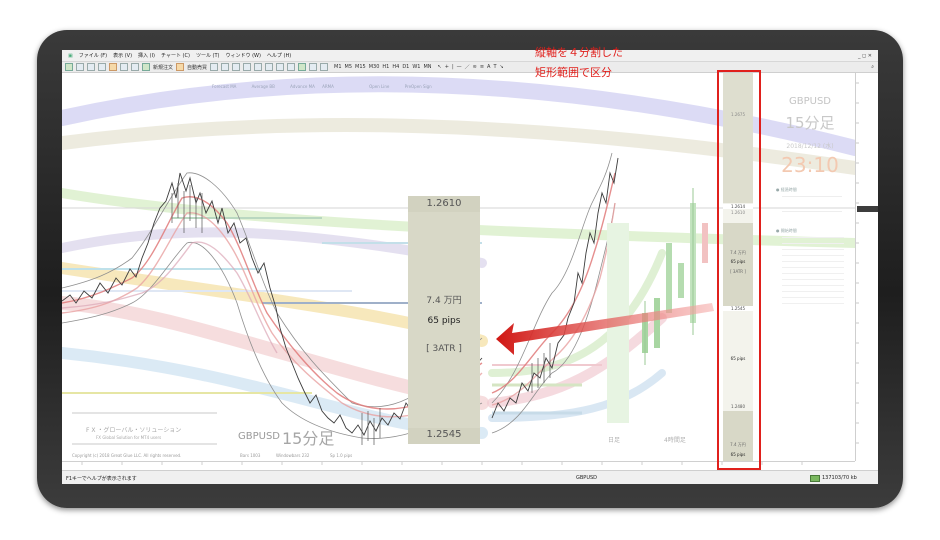 The image size is (940, 540). What do you see at coordinates (605, 329) in the screenshot?
I see `callout-arrow` at bounding box center [605, 329].